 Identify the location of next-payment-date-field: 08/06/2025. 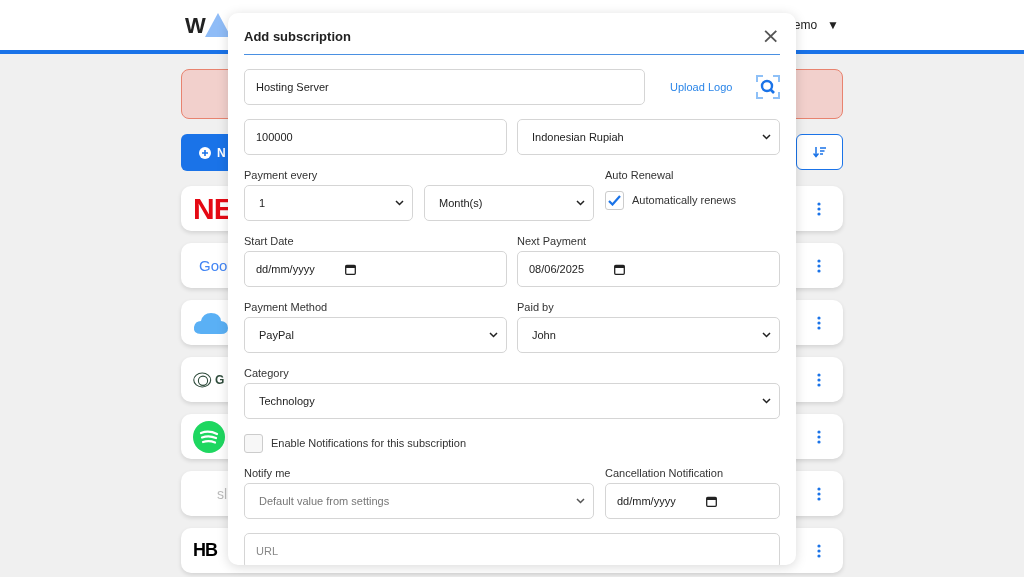
(648, 269).